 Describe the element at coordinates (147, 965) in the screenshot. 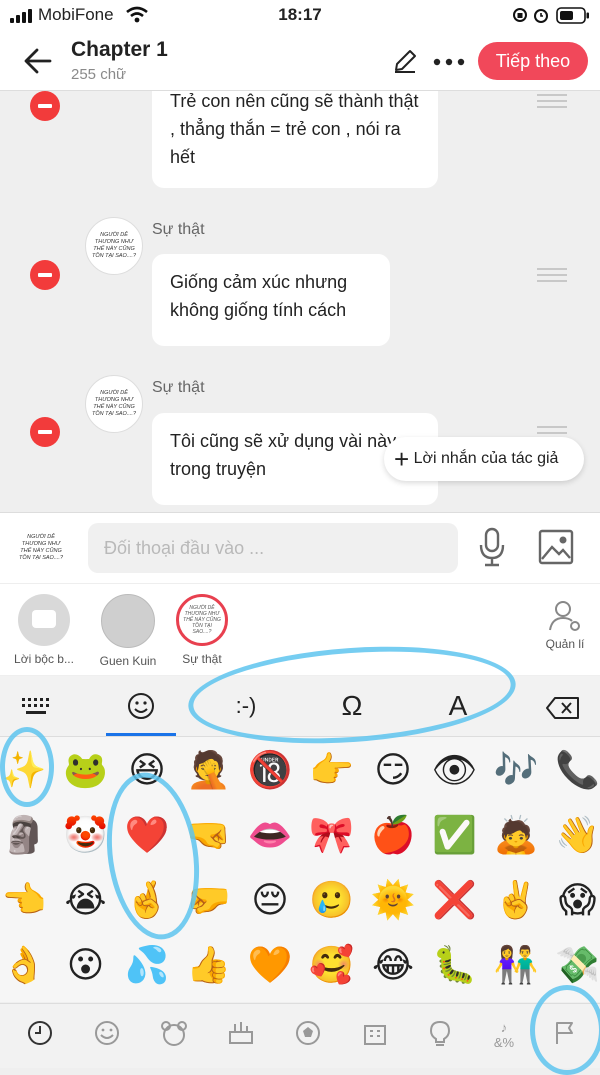

I see `emoji-key: 💦` at that location.